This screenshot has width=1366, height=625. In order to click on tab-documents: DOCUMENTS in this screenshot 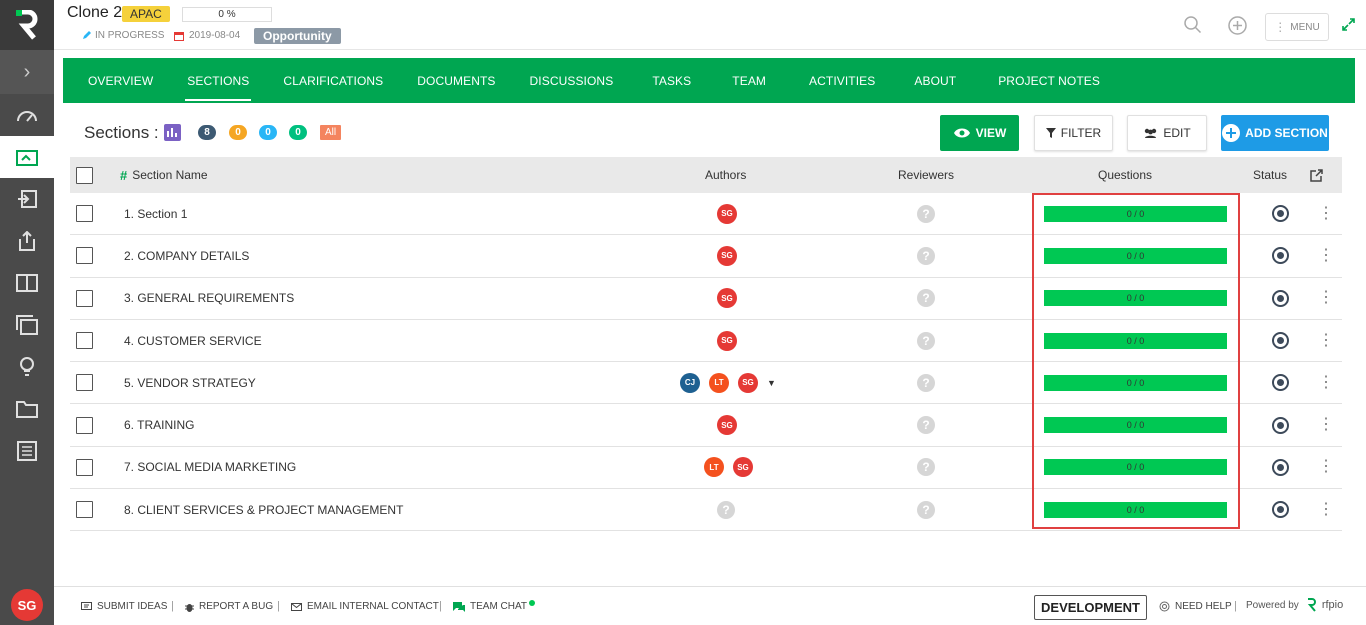, I will do `click(456, 80)`.